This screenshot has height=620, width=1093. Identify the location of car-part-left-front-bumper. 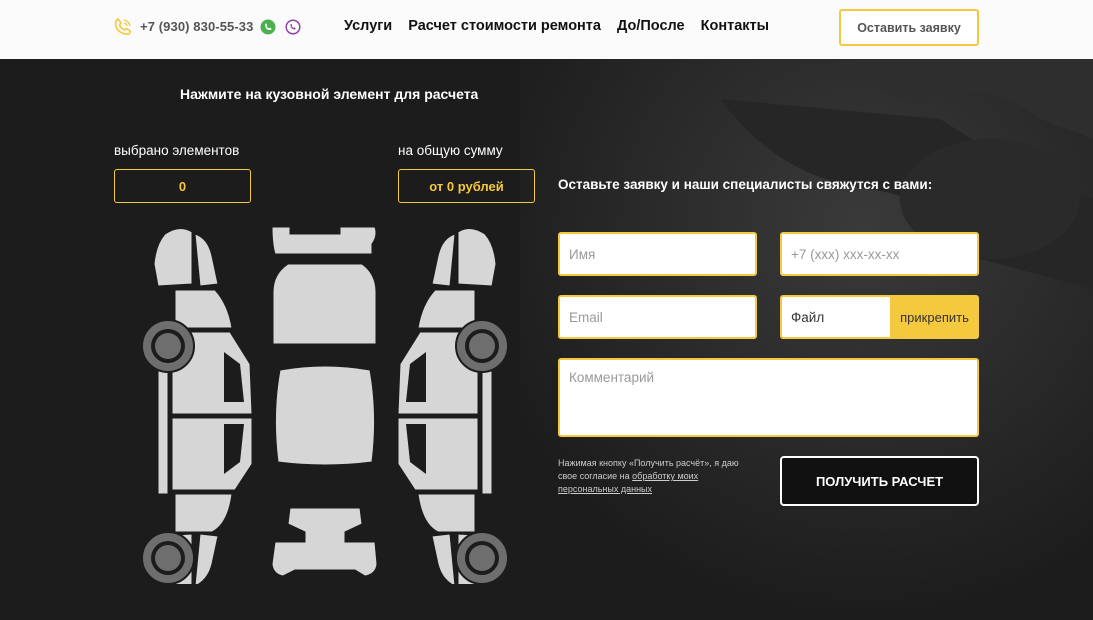
(206, 260).